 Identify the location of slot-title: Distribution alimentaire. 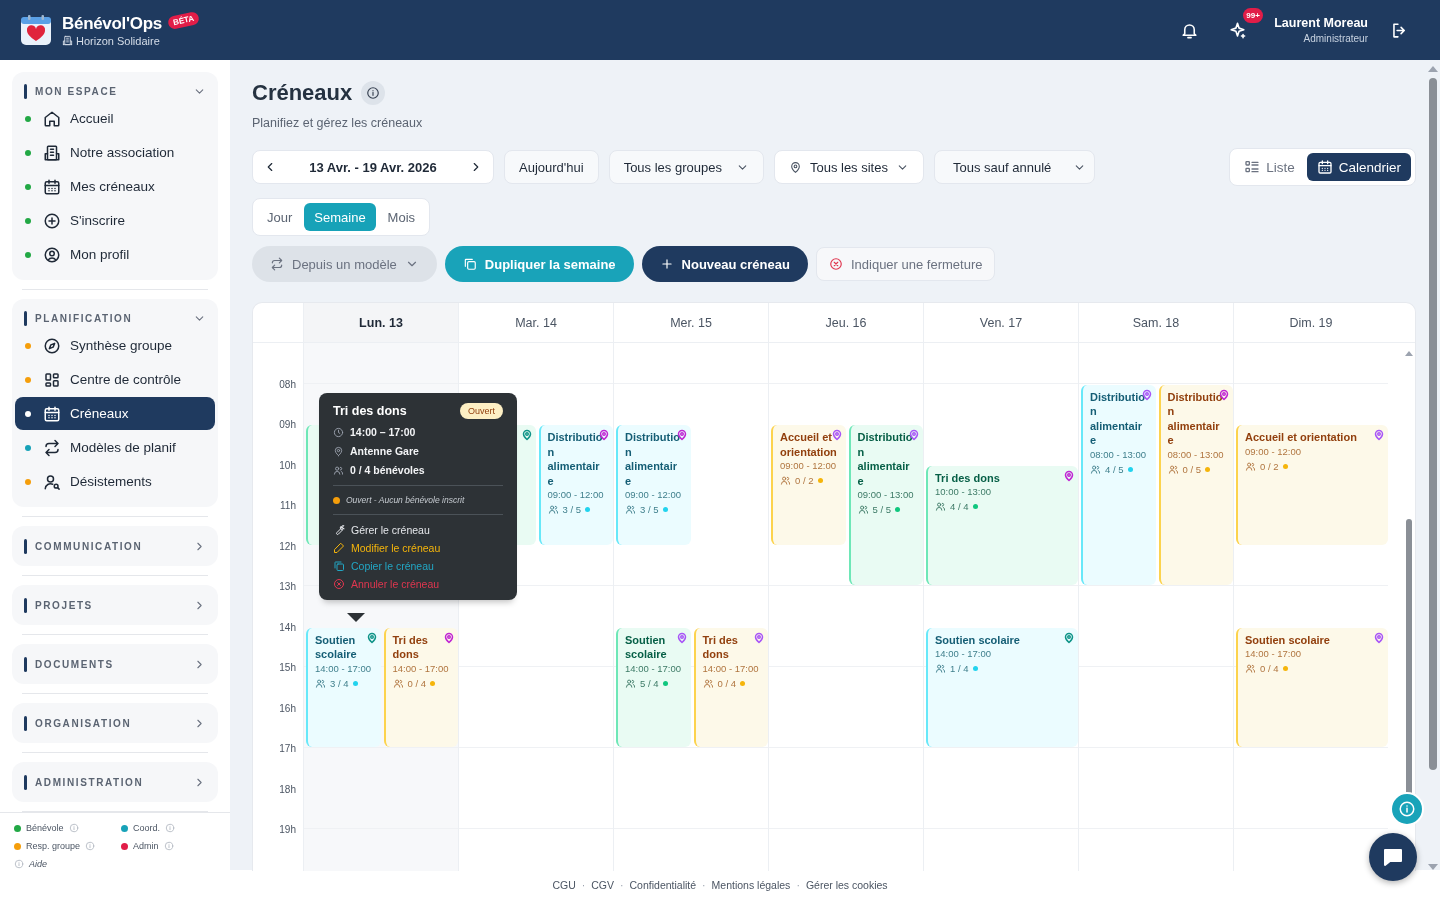
(653, 459).